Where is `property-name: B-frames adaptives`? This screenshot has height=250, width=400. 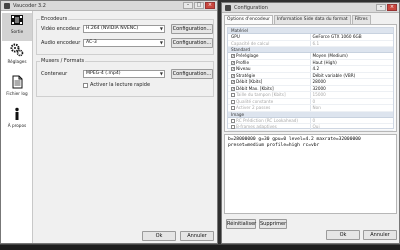
property-name: B-frames adaptives is located at coordinates (256, 126).